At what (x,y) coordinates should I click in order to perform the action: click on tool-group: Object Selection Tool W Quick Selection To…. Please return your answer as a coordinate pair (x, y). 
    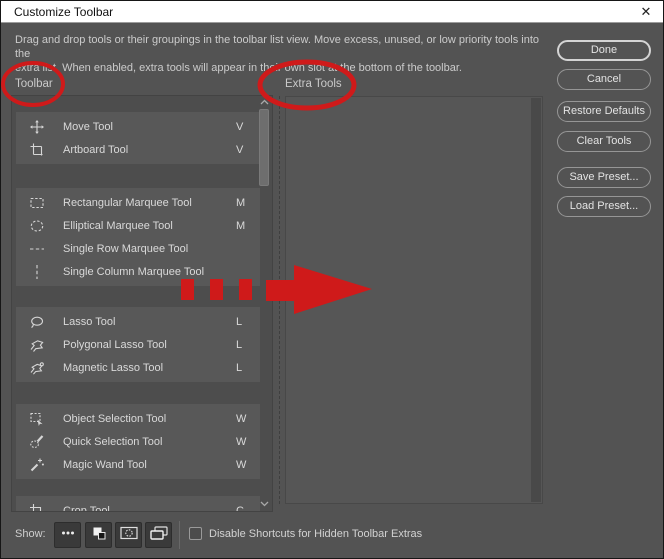
    Looking at the image, I should click on (138, 441).